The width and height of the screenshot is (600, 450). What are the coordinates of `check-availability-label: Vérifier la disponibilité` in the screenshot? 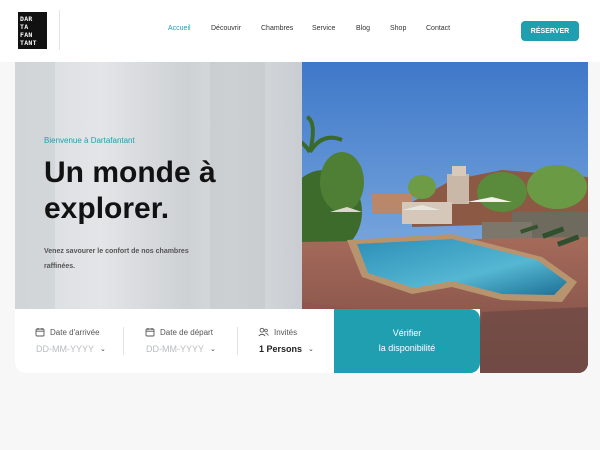 It's located at (407, 341).